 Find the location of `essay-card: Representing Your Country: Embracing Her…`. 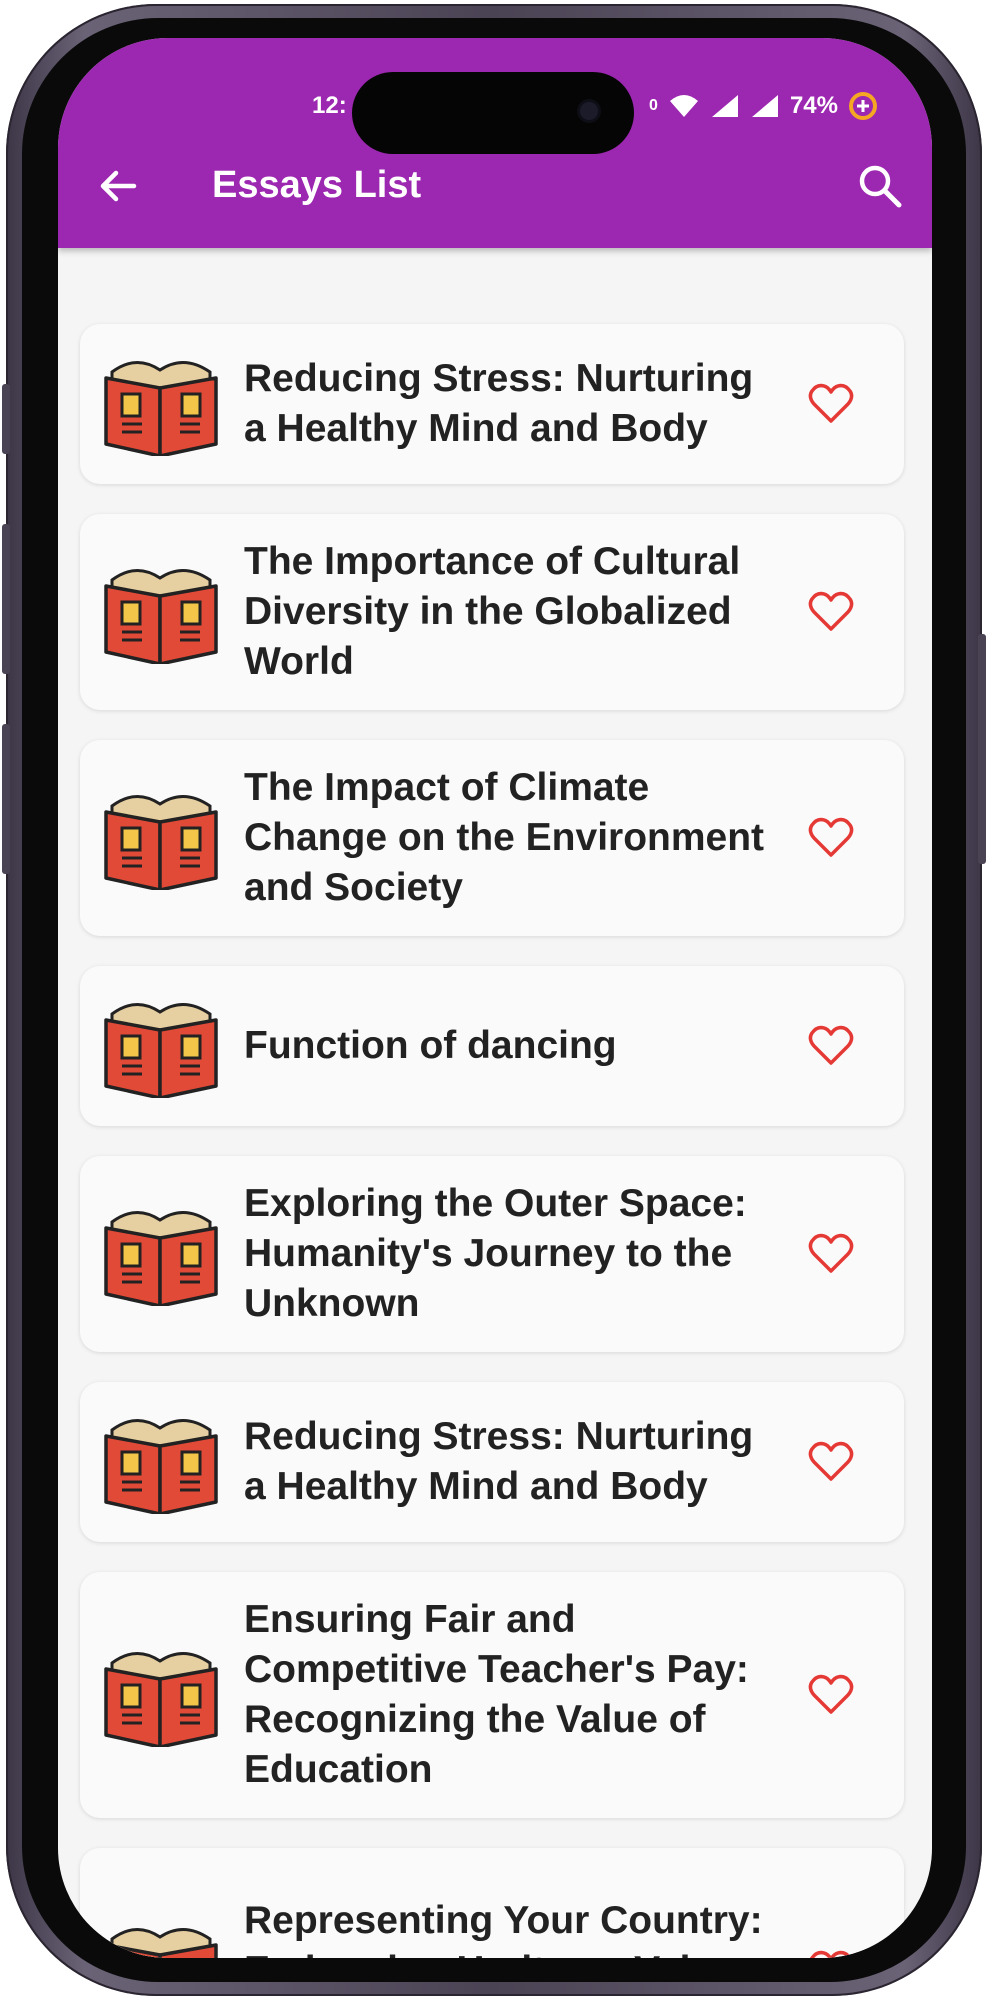

essay-card: Representing Your Country: Embracing Her… is located at coordinates (492, 1903).